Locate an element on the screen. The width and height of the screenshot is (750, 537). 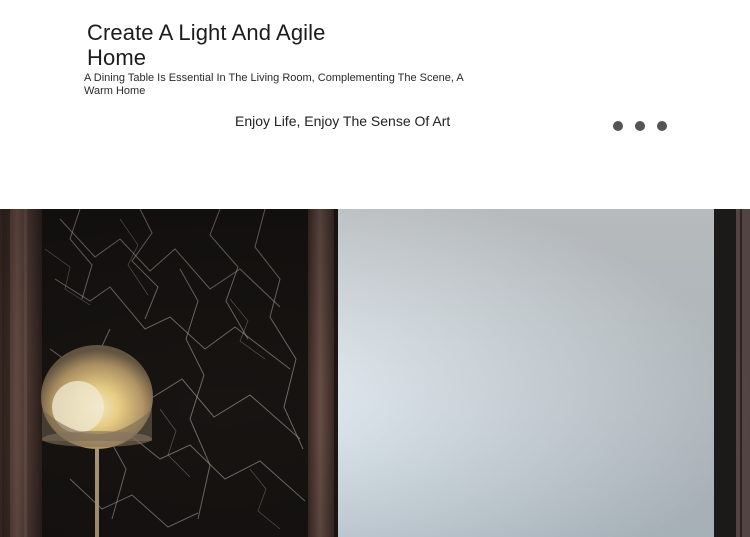
hero-title: Create A Light And Agile Home is located at coordinates (206, 44).